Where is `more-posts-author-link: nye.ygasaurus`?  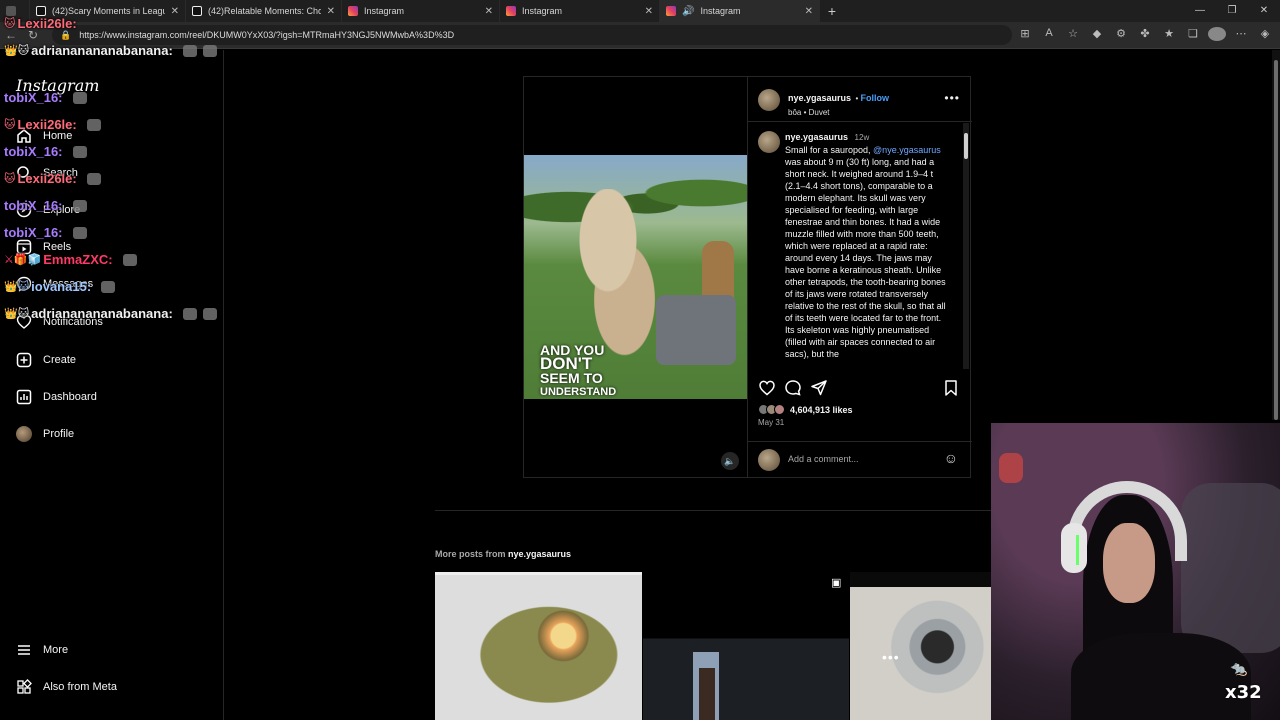 more-posts-author-link: nye.ygasaurus is located at coordinates (539, 554).